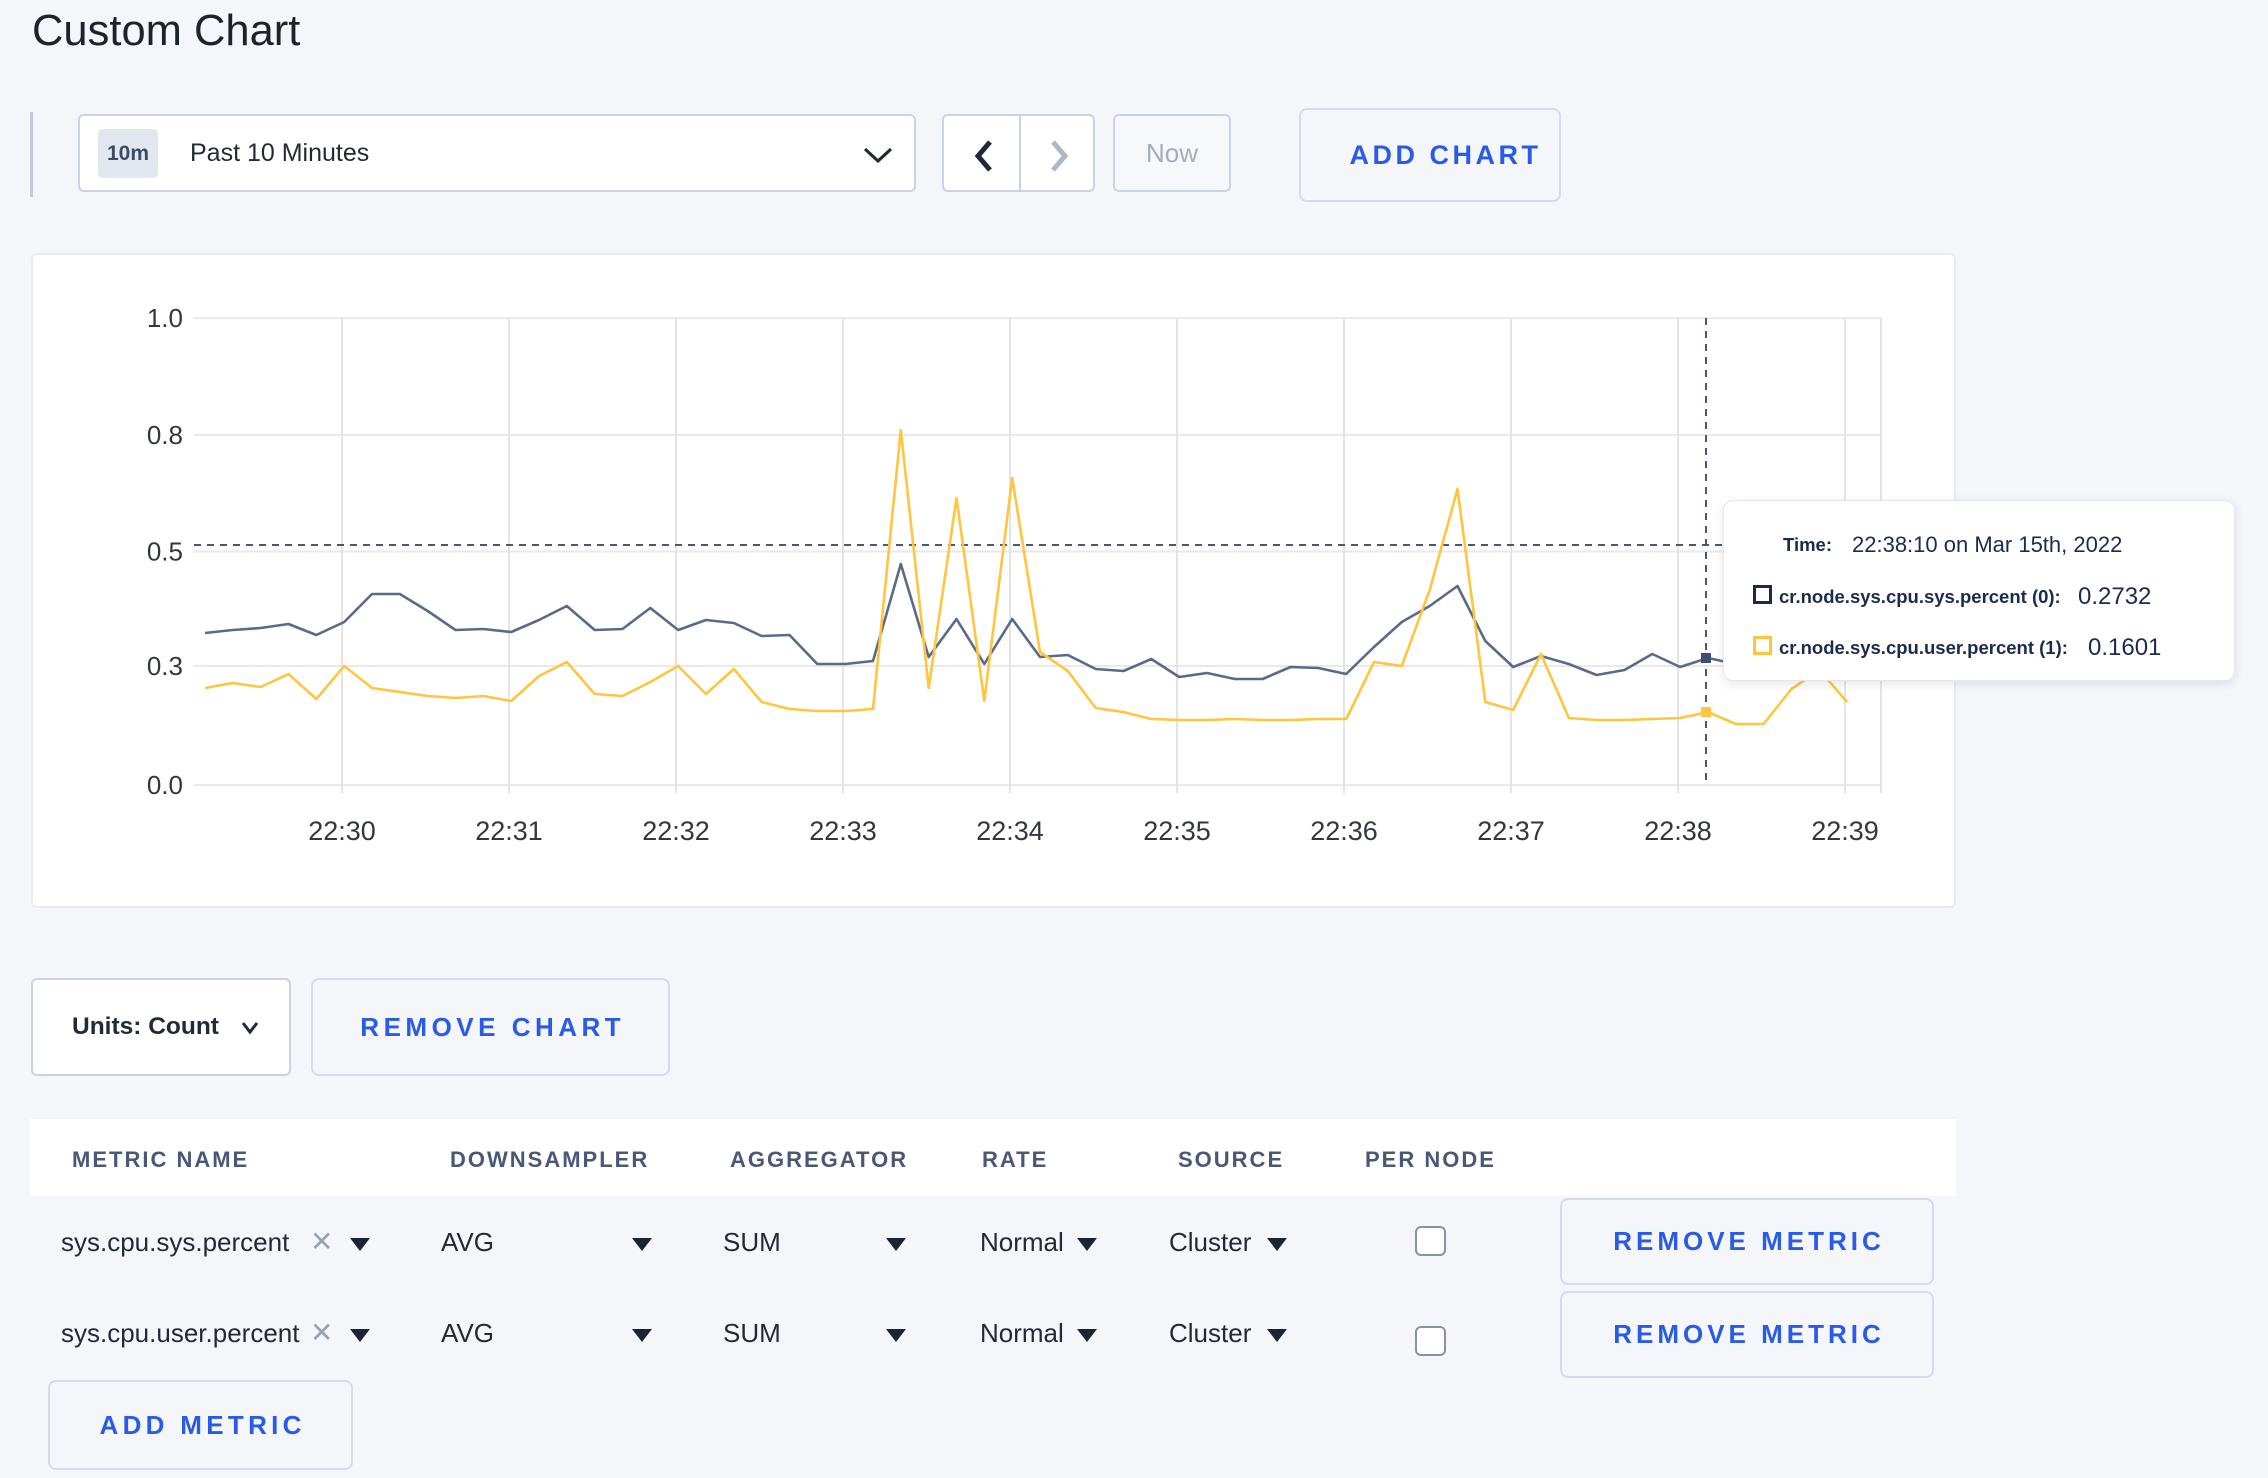 The image size is (2268, 1478). I want to click on svg-text: 22:33, so click(843, 831).